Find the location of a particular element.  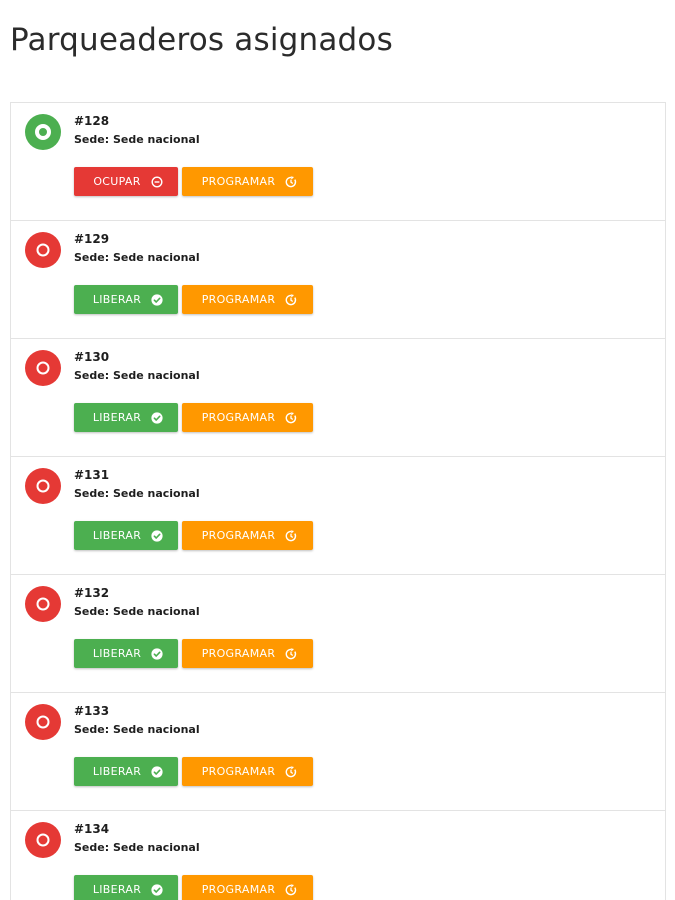

spot-number: #130 is located at coordinates (92, 357).